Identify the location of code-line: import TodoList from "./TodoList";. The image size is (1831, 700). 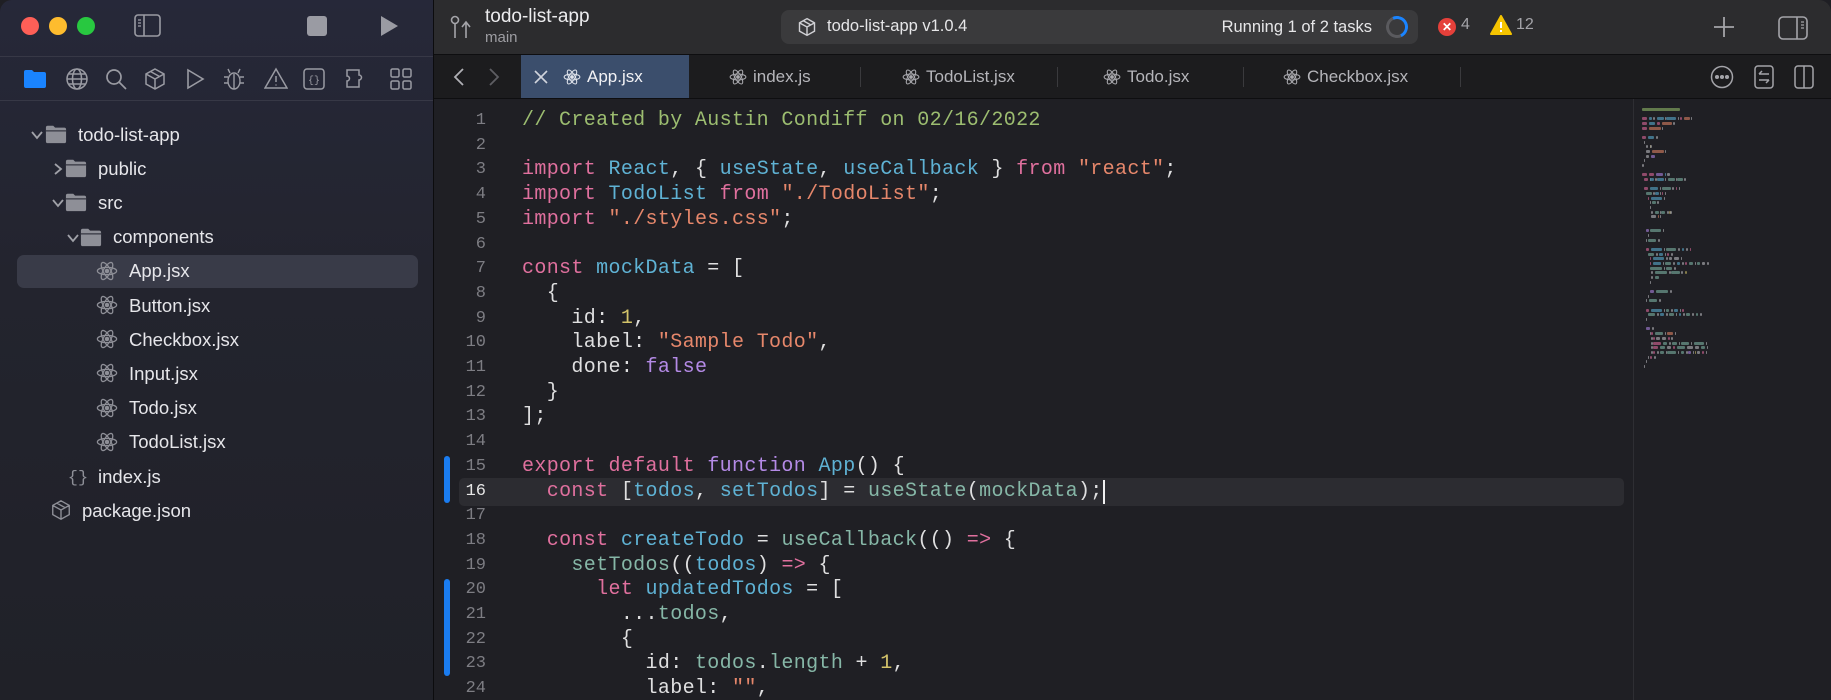
(732, 195).